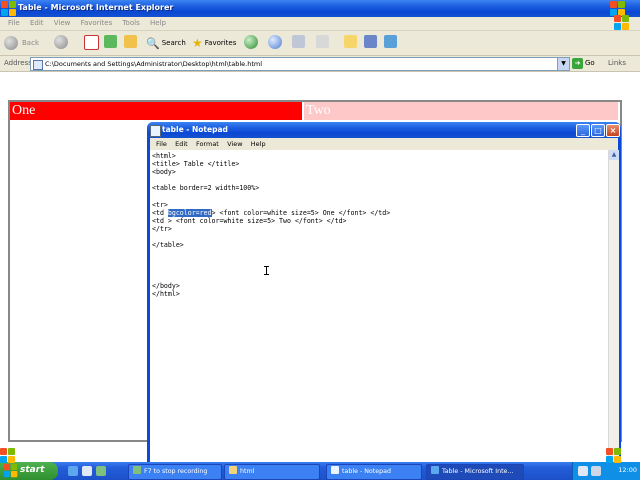  Describe the element at coordinates (30, 43) in the screenshot. I see `back-label: Back` at that location.